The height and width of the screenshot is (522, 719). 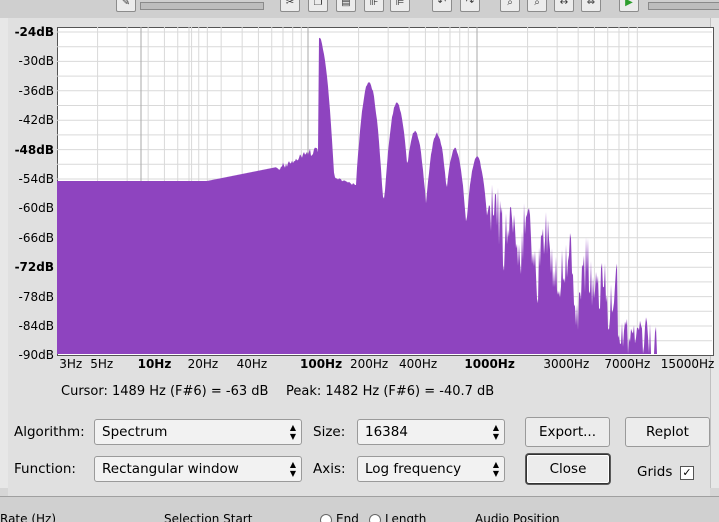 What do you see at coordinates (165, 391) in the screenshot?
I see `cursor-readout: Cursor: 1489 Hz (F#6) = -63 dB` at bounding box center [165, 391].